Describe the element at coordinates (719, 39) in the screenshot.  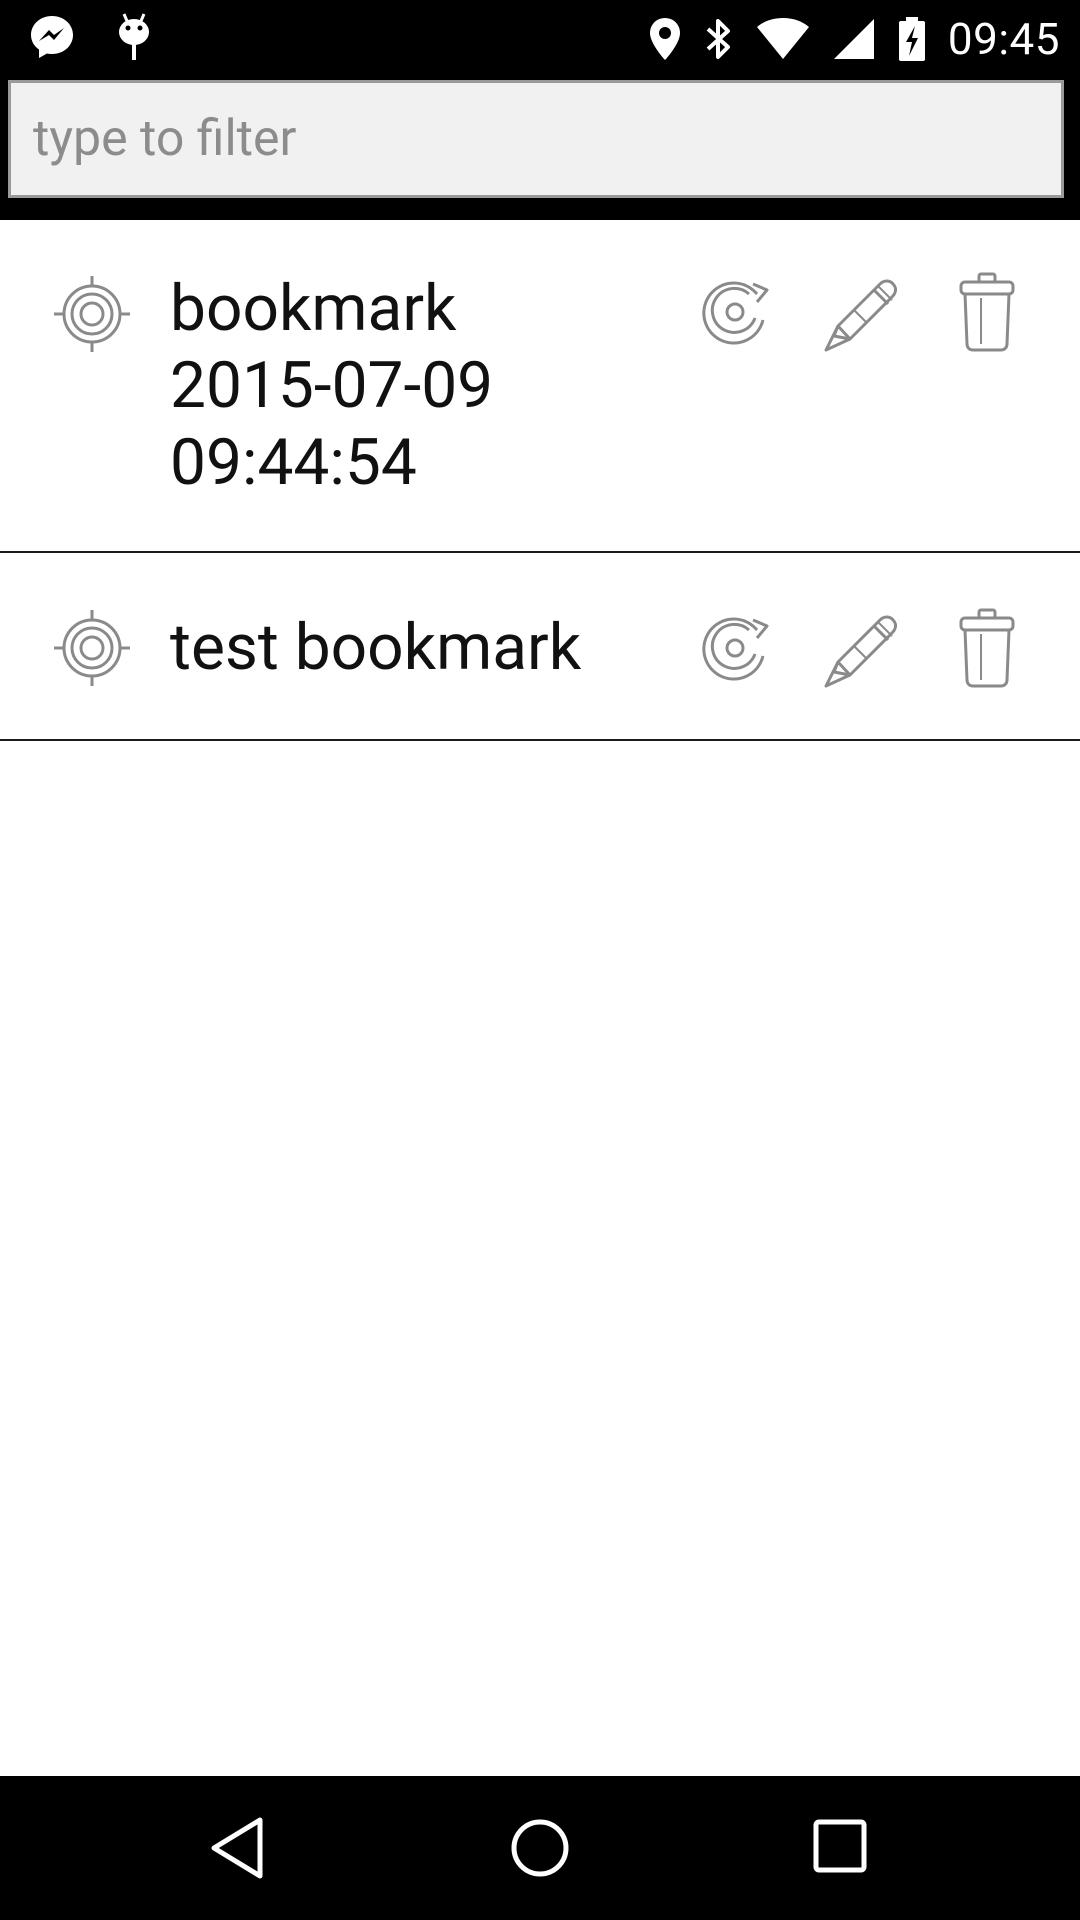
I see `bluetooth-icon` at that location.